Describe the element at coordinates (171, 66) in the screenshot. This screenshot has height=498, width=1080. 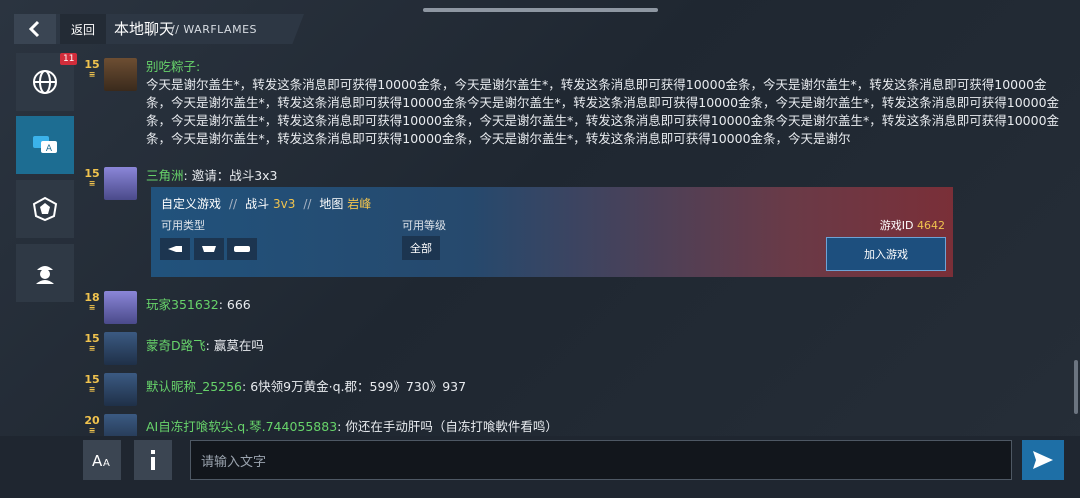
I see `sender-name: 别吃粽子` at that location.